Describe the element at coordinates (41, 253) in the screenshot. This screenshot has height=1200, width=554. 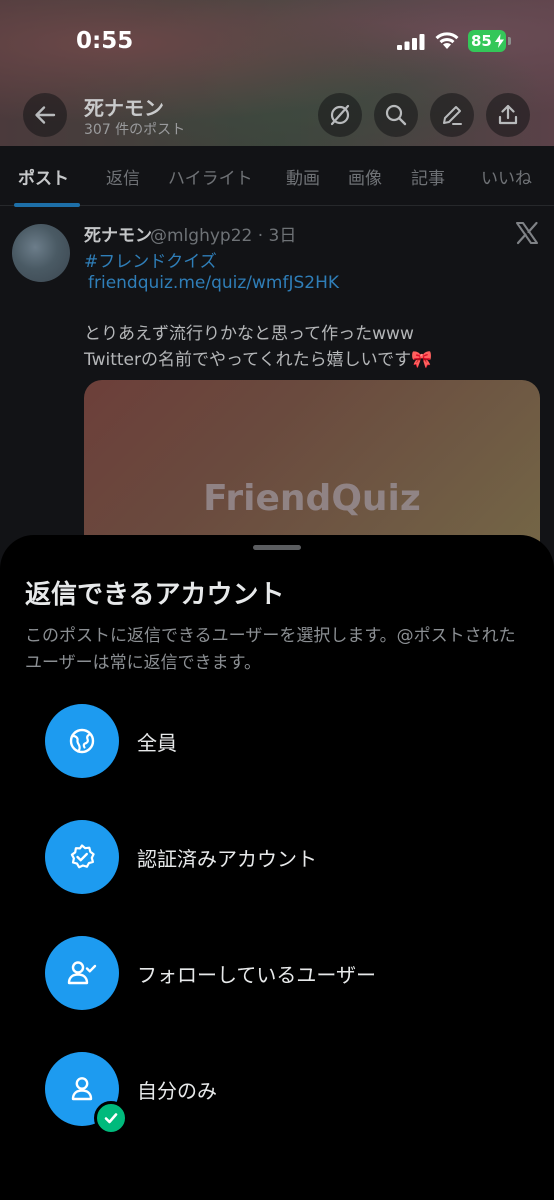
I see `post-author-avatar` at that location.